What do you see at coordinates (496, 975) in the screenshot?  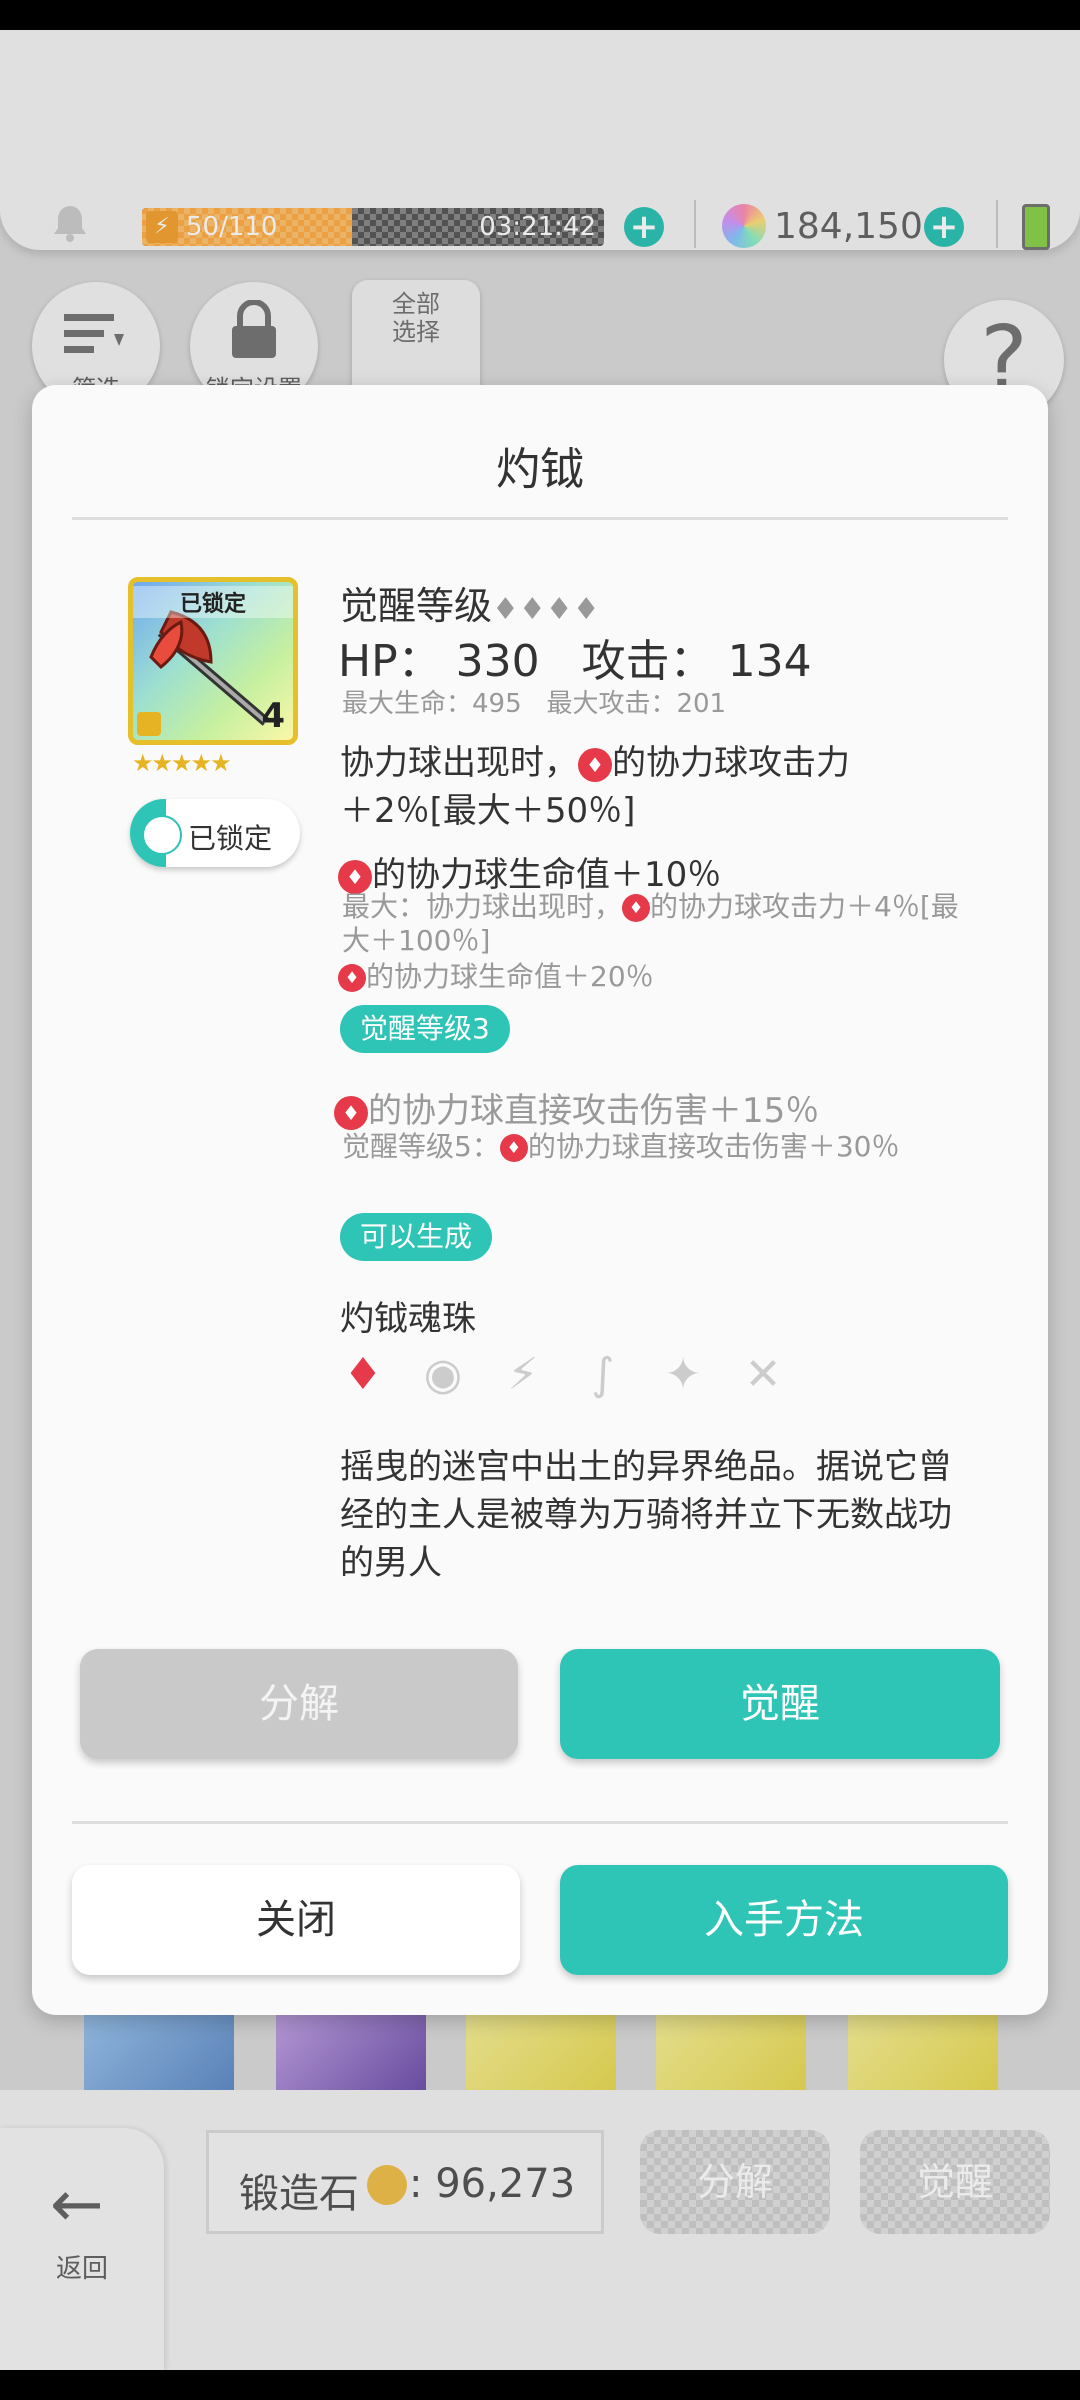 I see `max-effect-line-3: ♦ 的协力球生命值＋20％` at bounding box center [496, 975].